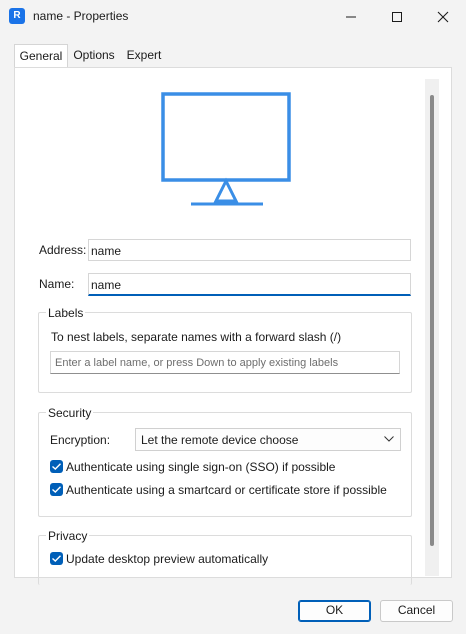  What do you see at coordinates (249, 284) in the screenshot?
I see `name-field: name` at bounding box center [249, 284].